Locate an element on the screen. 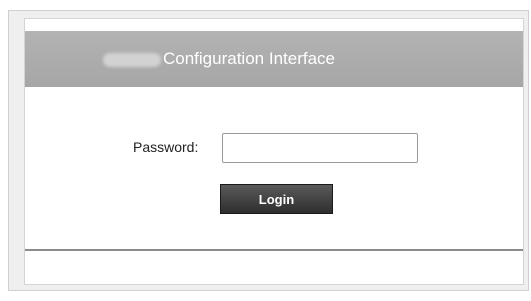 This screenshot has width=531, height=301. password-label: Password: is located at coordinates (166, 147).